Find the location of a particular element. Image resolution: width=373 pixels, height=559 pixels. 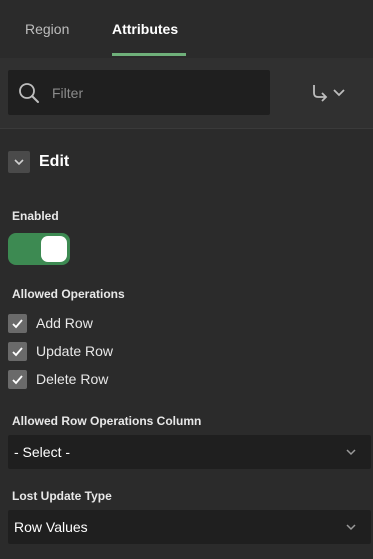

checkbox-update-row: Update Row is located at coordinates (60, 351).